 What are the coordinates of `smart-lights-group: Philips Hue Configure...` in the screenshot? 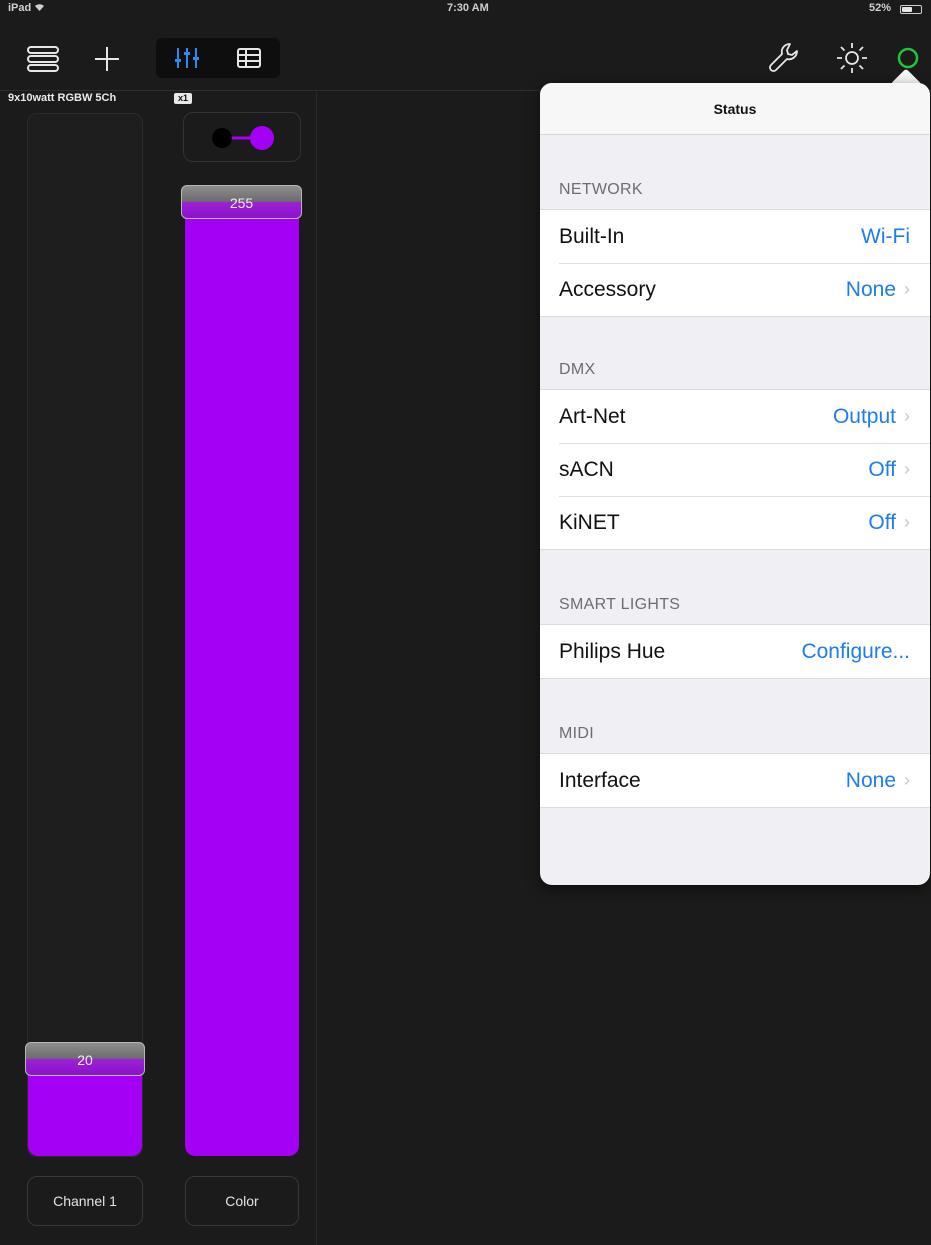 It's located at (735, 651).